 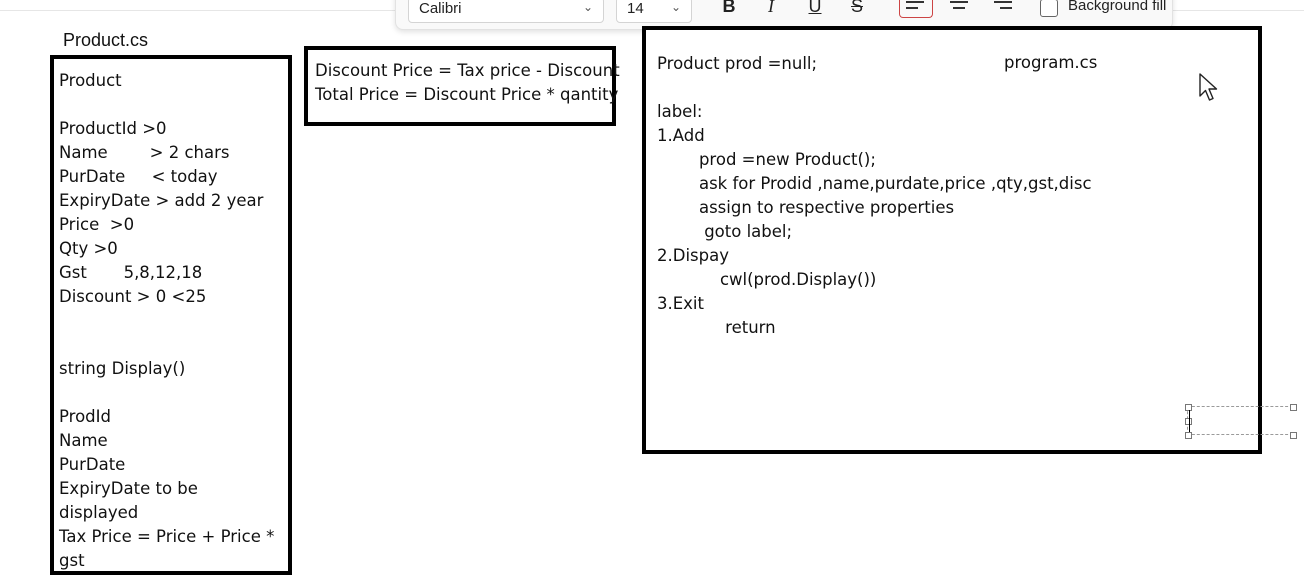 What do you see at coordinates (83, 440) in the screenshot?
I see `text-line: Name` at bounding box center [83, 440].